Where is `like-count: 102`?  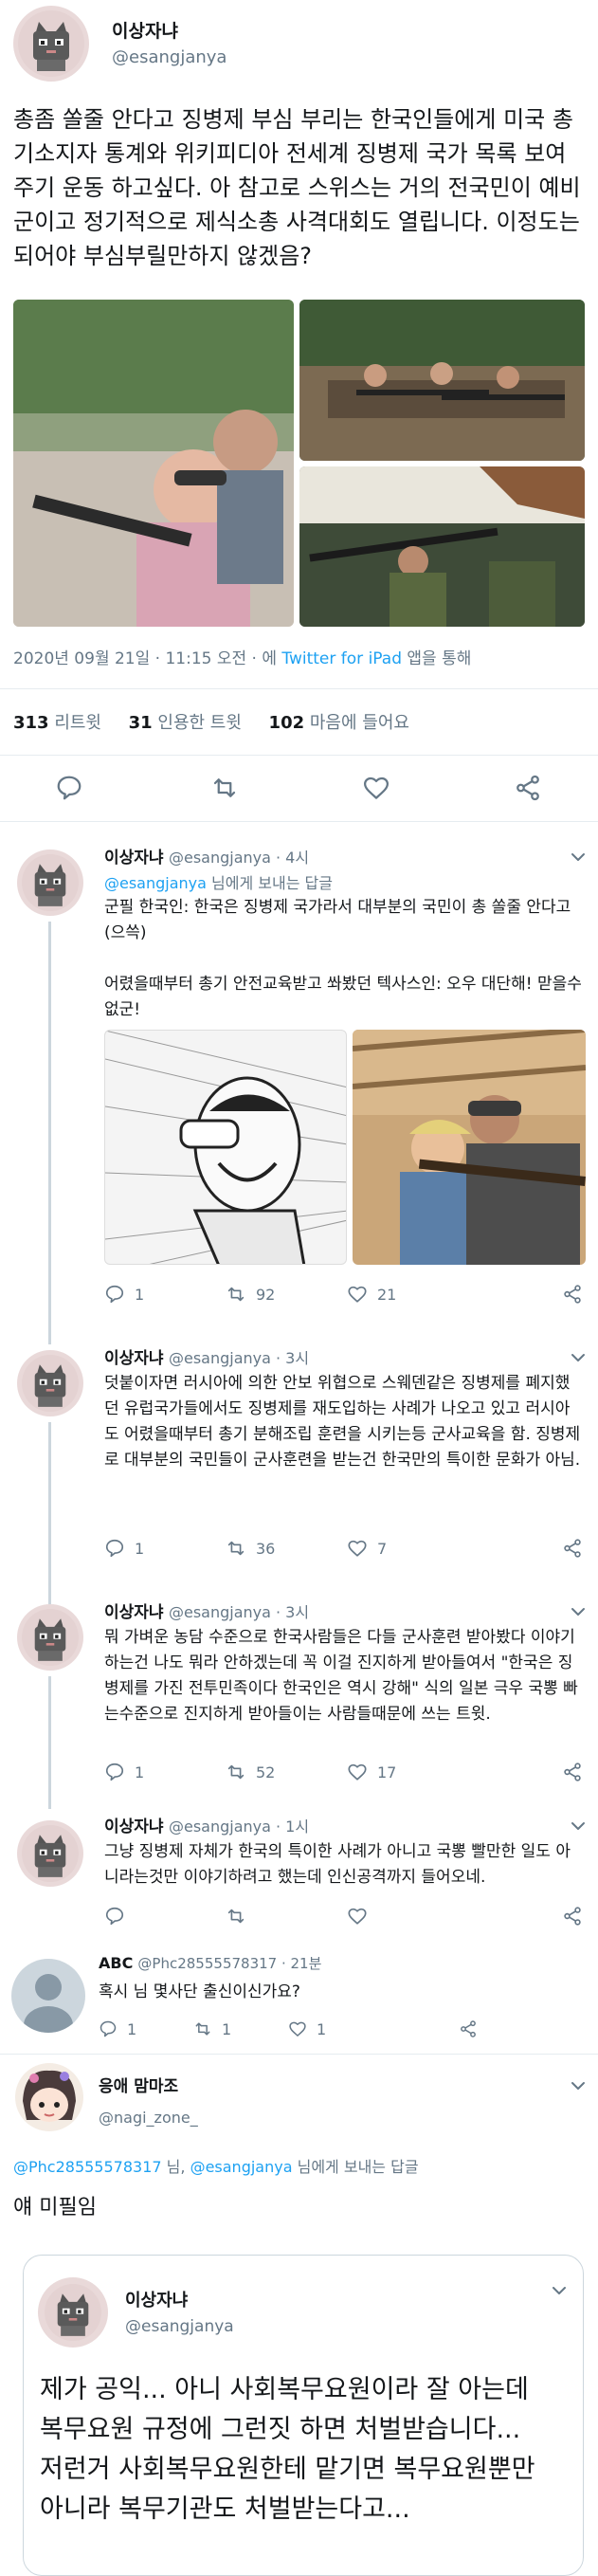 like-count: 102 is located at coordinates (287, 723).